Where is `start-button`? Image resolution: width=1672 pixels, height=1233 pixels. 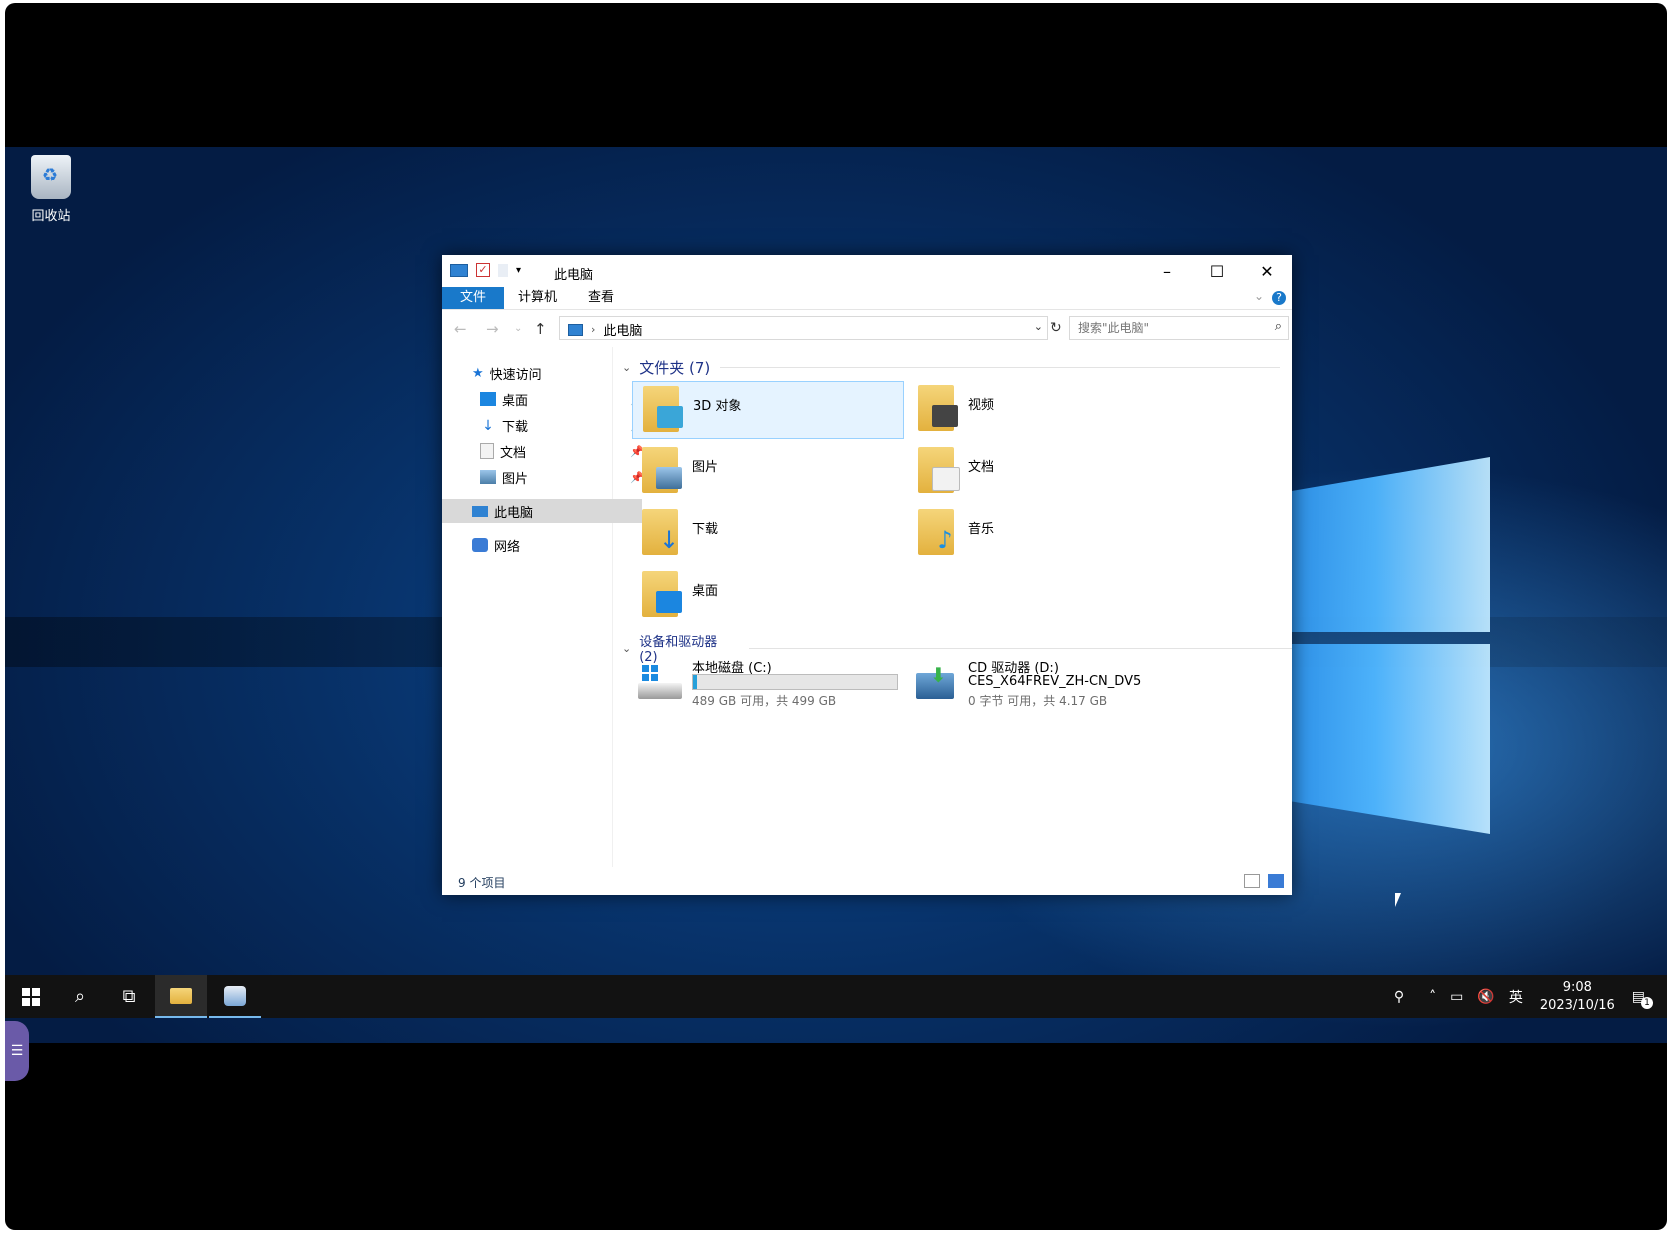 start-button is located at coordinates (31, 996).